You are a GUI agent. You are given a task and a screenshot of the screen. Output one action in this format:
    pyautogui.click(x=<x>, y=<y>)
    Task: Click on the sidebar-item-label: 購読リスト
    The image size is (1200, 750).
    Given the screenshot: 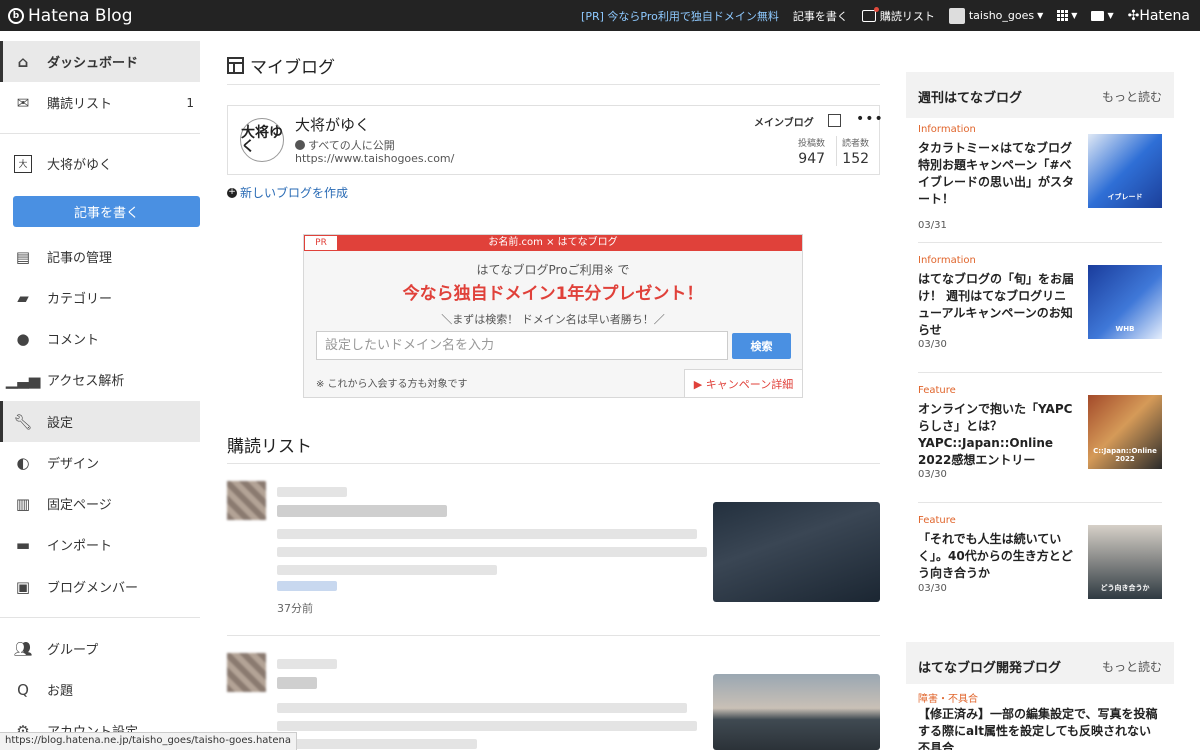 What is the action you would take?
    pyautogui.click(x=80, y=104)
    